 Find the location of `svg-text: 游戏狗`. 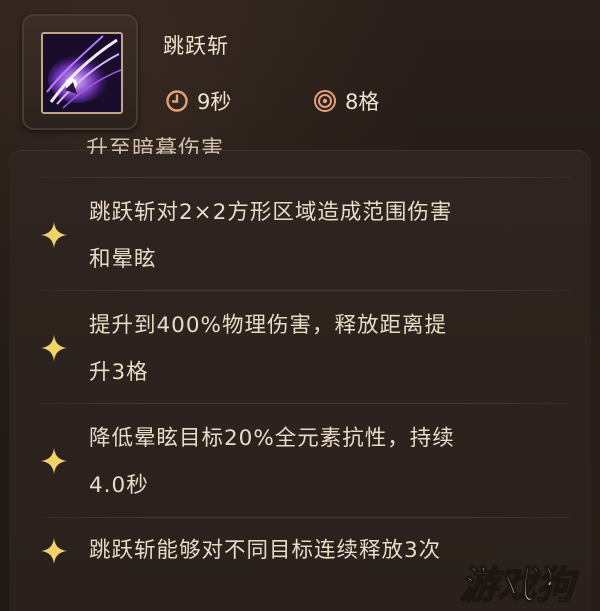

svg-text: 游戏狗 is located at coordinates (519, 585).